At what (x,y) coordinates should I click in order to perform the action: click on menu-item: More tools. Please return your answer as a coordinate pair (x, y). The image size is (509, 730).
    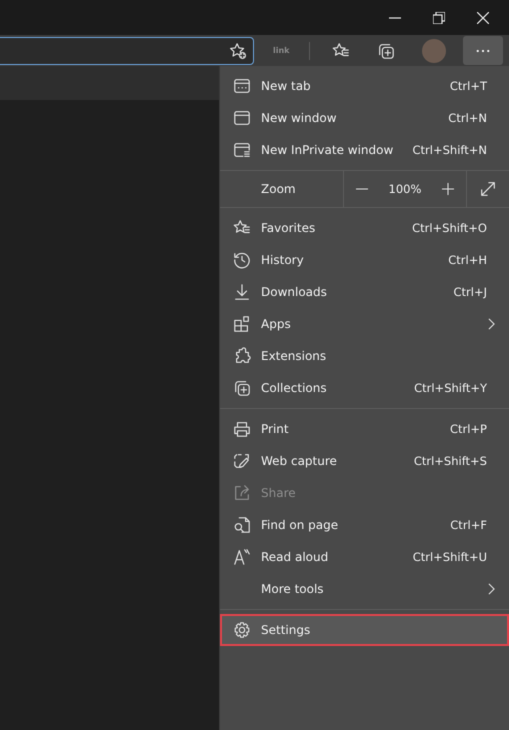
    Looking at the image, I should click on (364, 589).